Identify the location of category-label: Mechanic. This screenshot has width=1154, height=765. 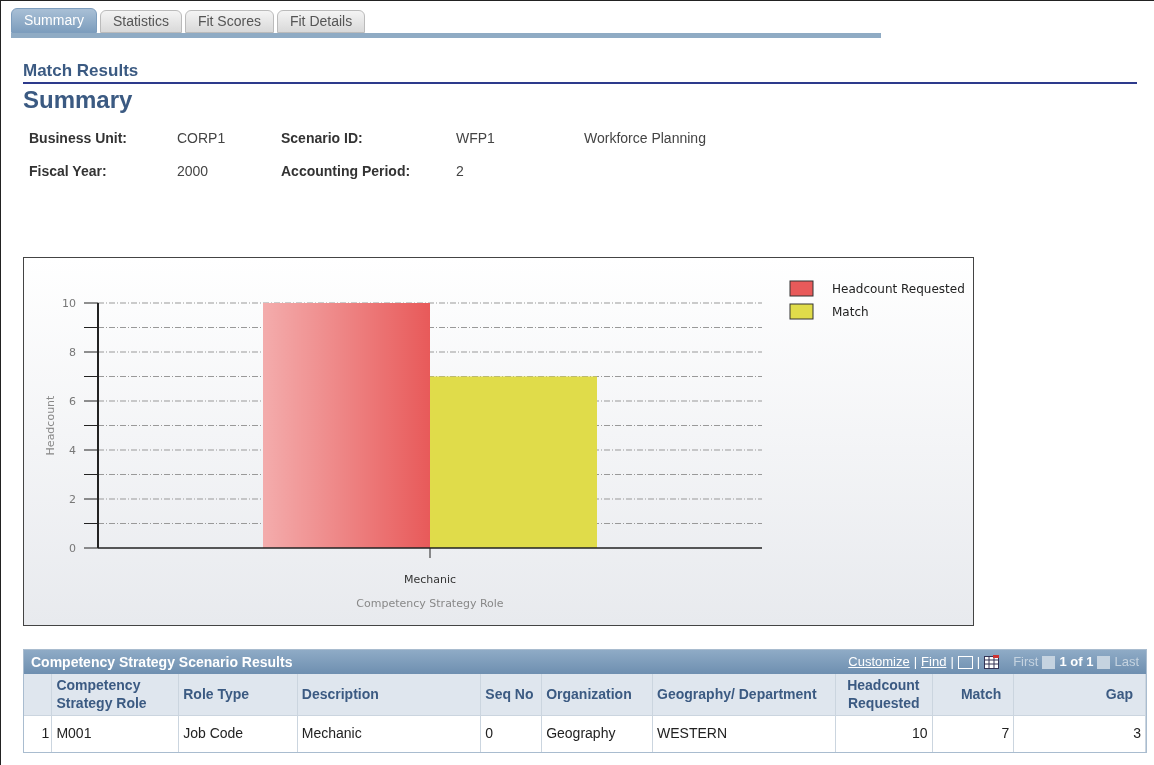
(430, 579).